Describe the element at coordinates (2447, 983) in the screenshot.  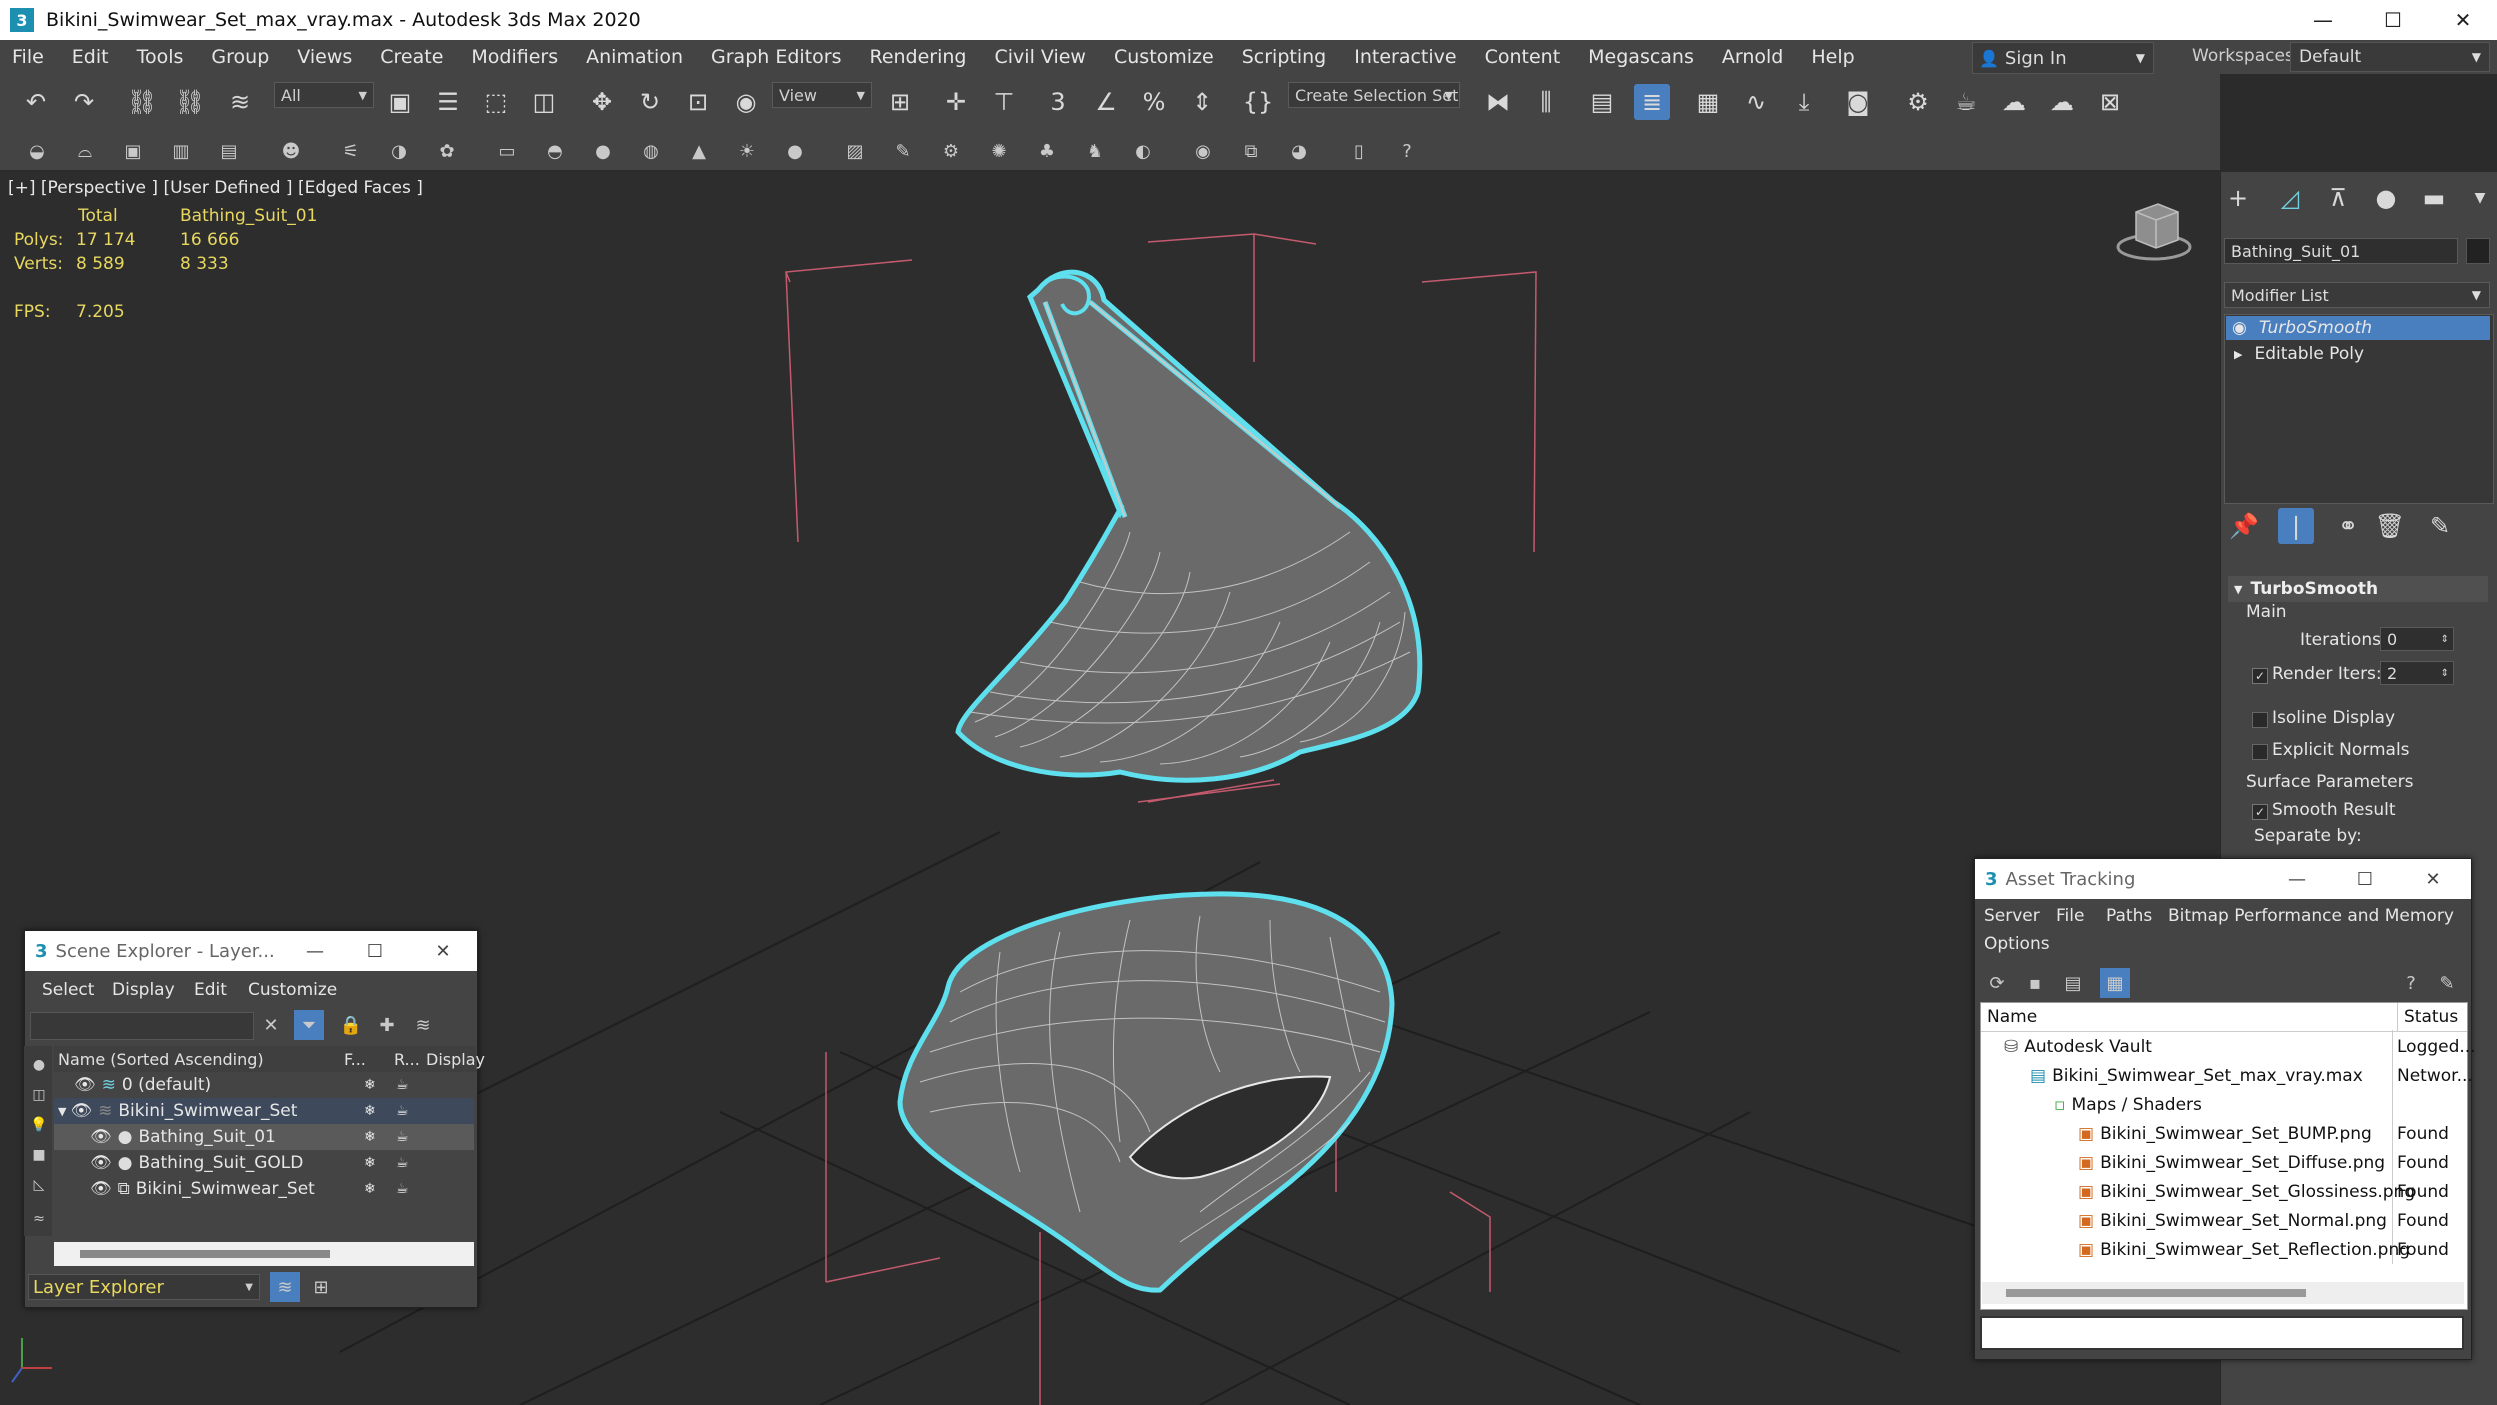
I see `pin-icon: ✎` at that location.